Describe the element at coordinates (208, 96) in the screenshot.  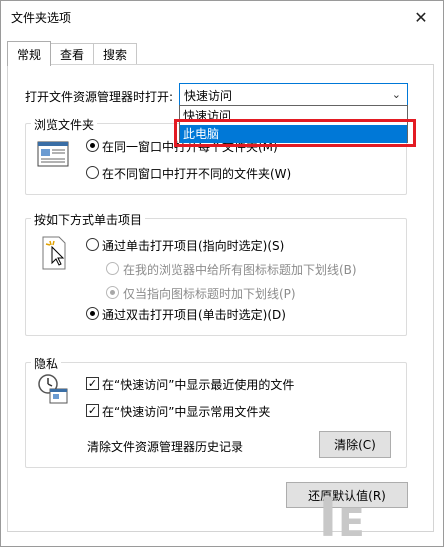
I see `open-in-selected-value: 快速访问` at that location.